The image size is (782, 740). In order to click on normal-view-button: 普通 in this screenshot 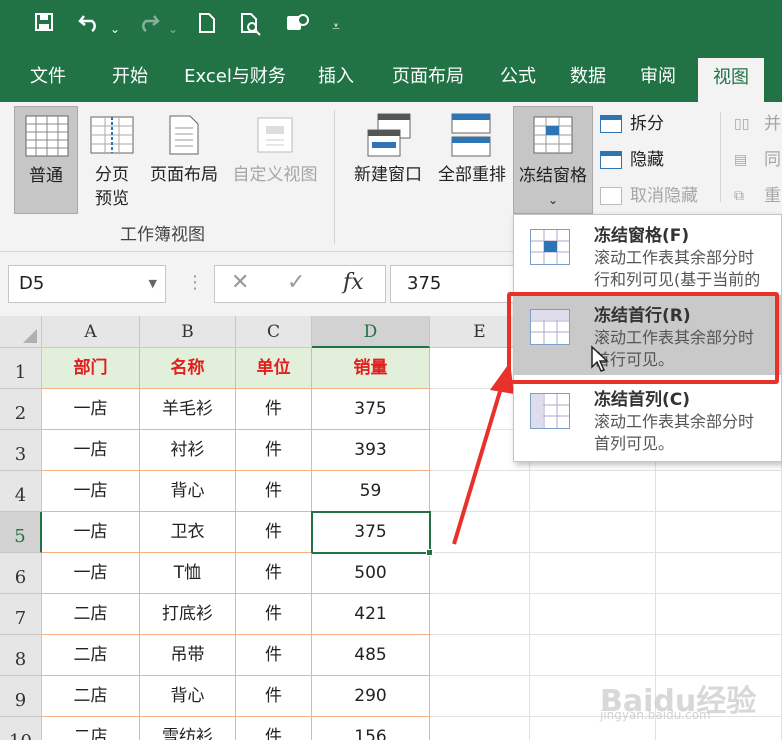, I will do `click(46, 160)`.